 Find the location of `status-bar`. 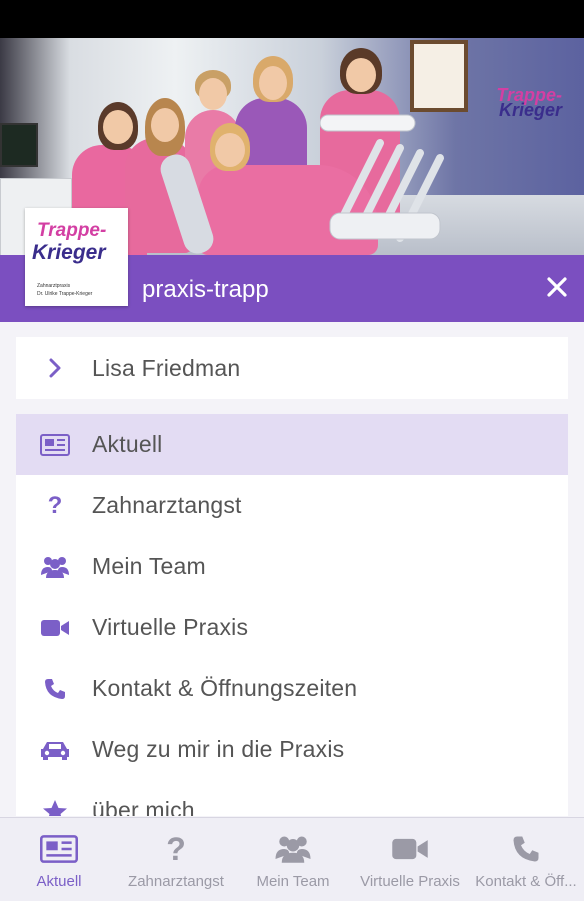

status-bar is located at coordinates (292, 19).